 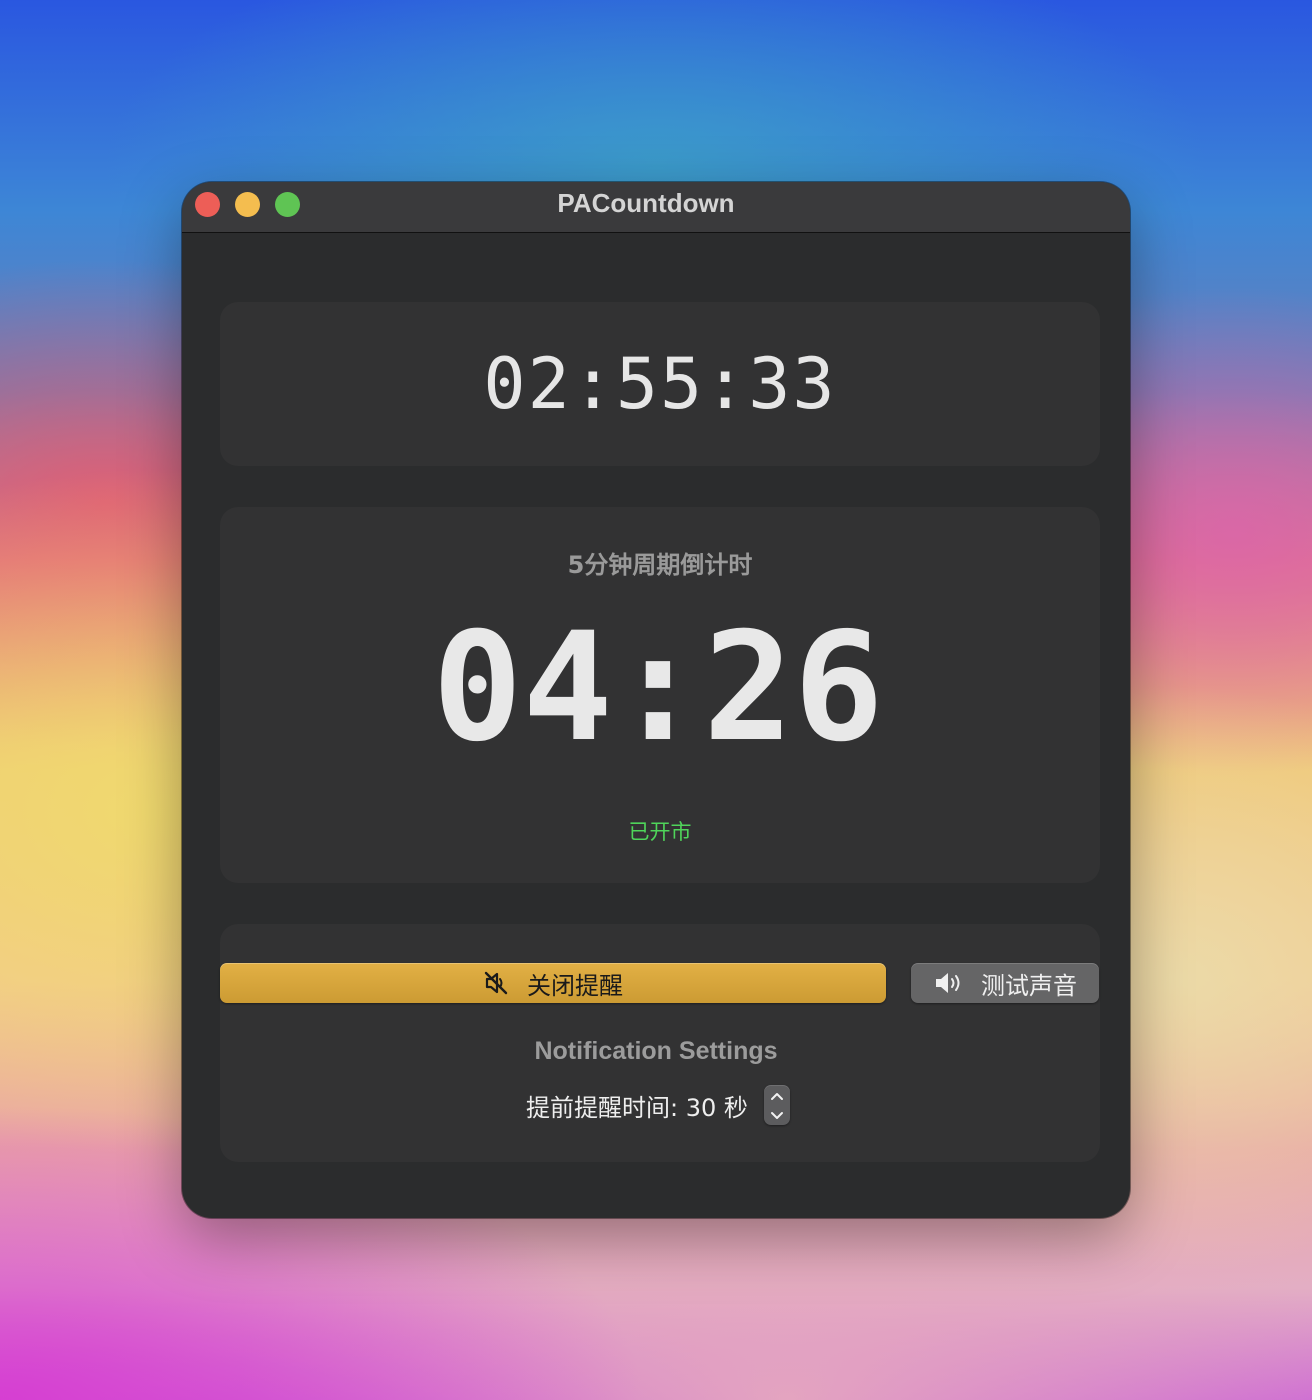 I want to click on test-sound-label: 测试声音, so click(x=1029, y=985).